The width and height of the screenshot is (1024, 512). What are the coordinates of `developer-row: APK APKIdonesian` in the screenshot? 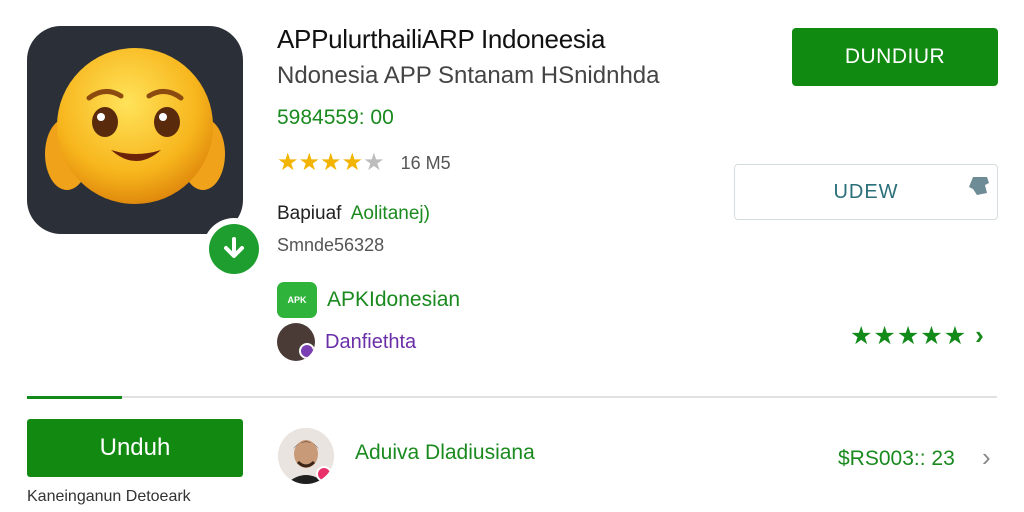 It's located at (368, 300).